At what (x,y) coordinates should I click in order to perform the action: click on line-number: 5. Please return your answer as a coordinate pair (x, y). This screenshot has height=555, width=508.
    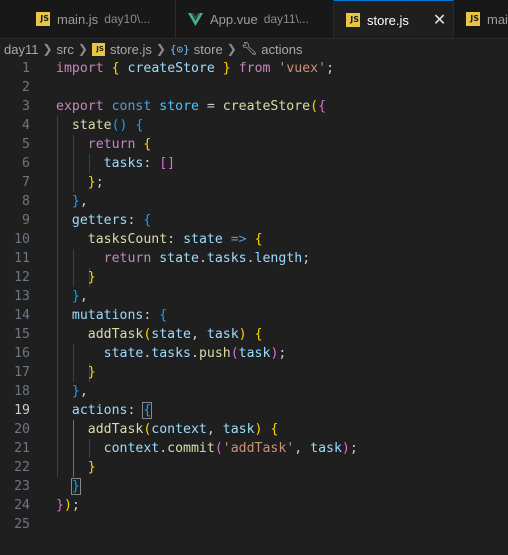
    Looking at the image, I should click on (26, 144).